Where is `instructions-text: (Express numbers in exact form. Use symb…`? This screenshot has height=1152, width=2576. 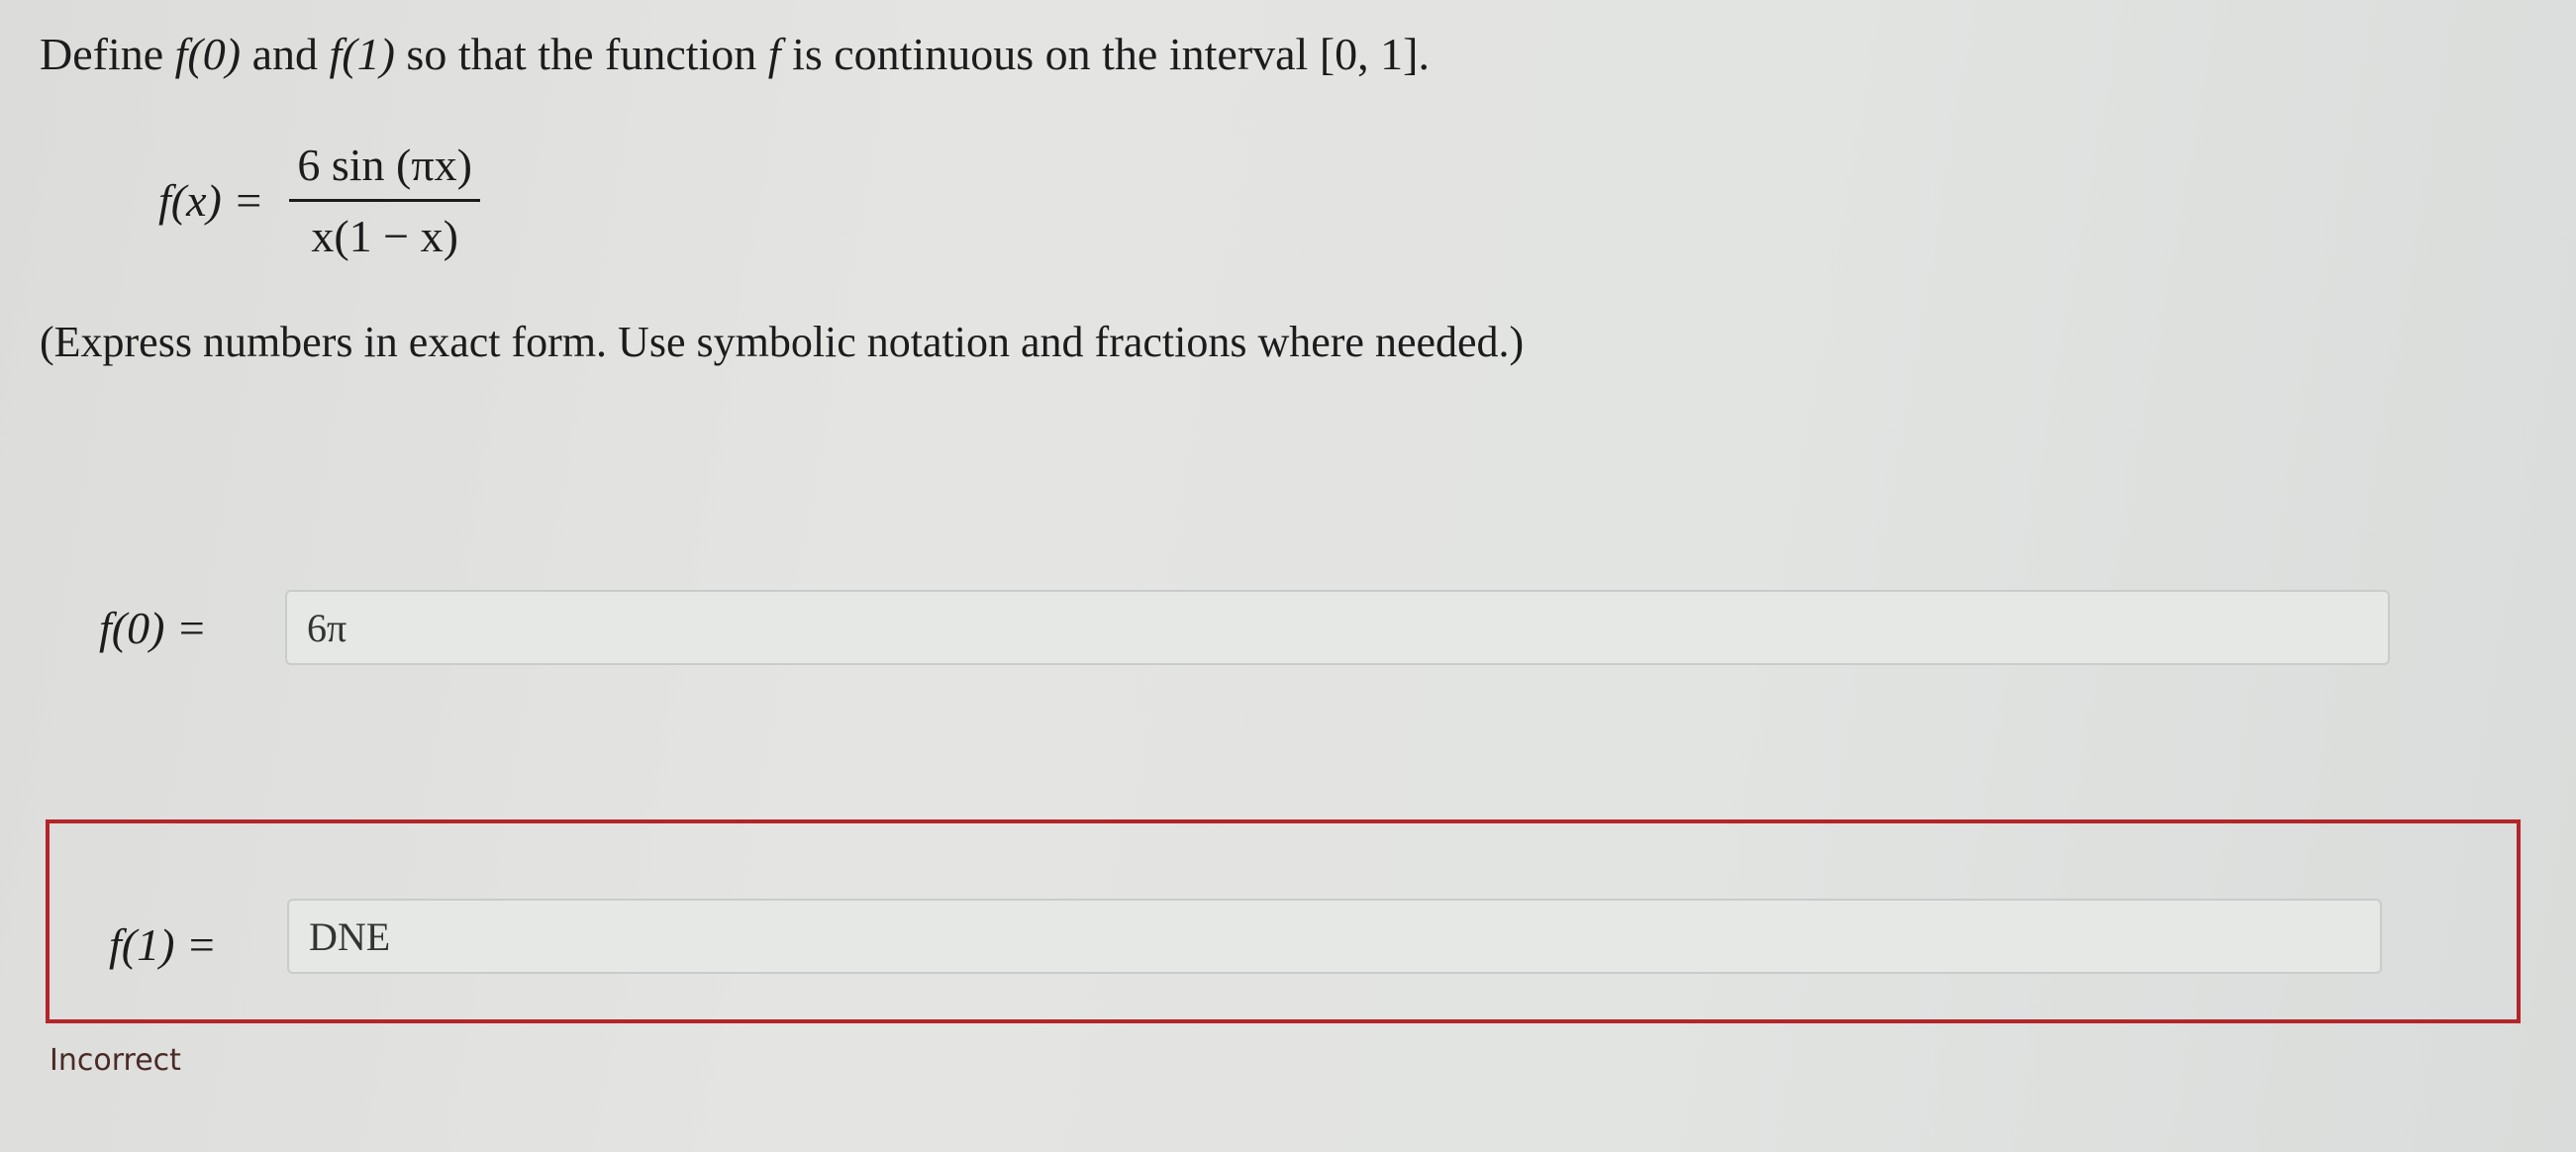 instructions-text: (Express numbers in exact form. Use symb… is located at coordinates (783, 342).